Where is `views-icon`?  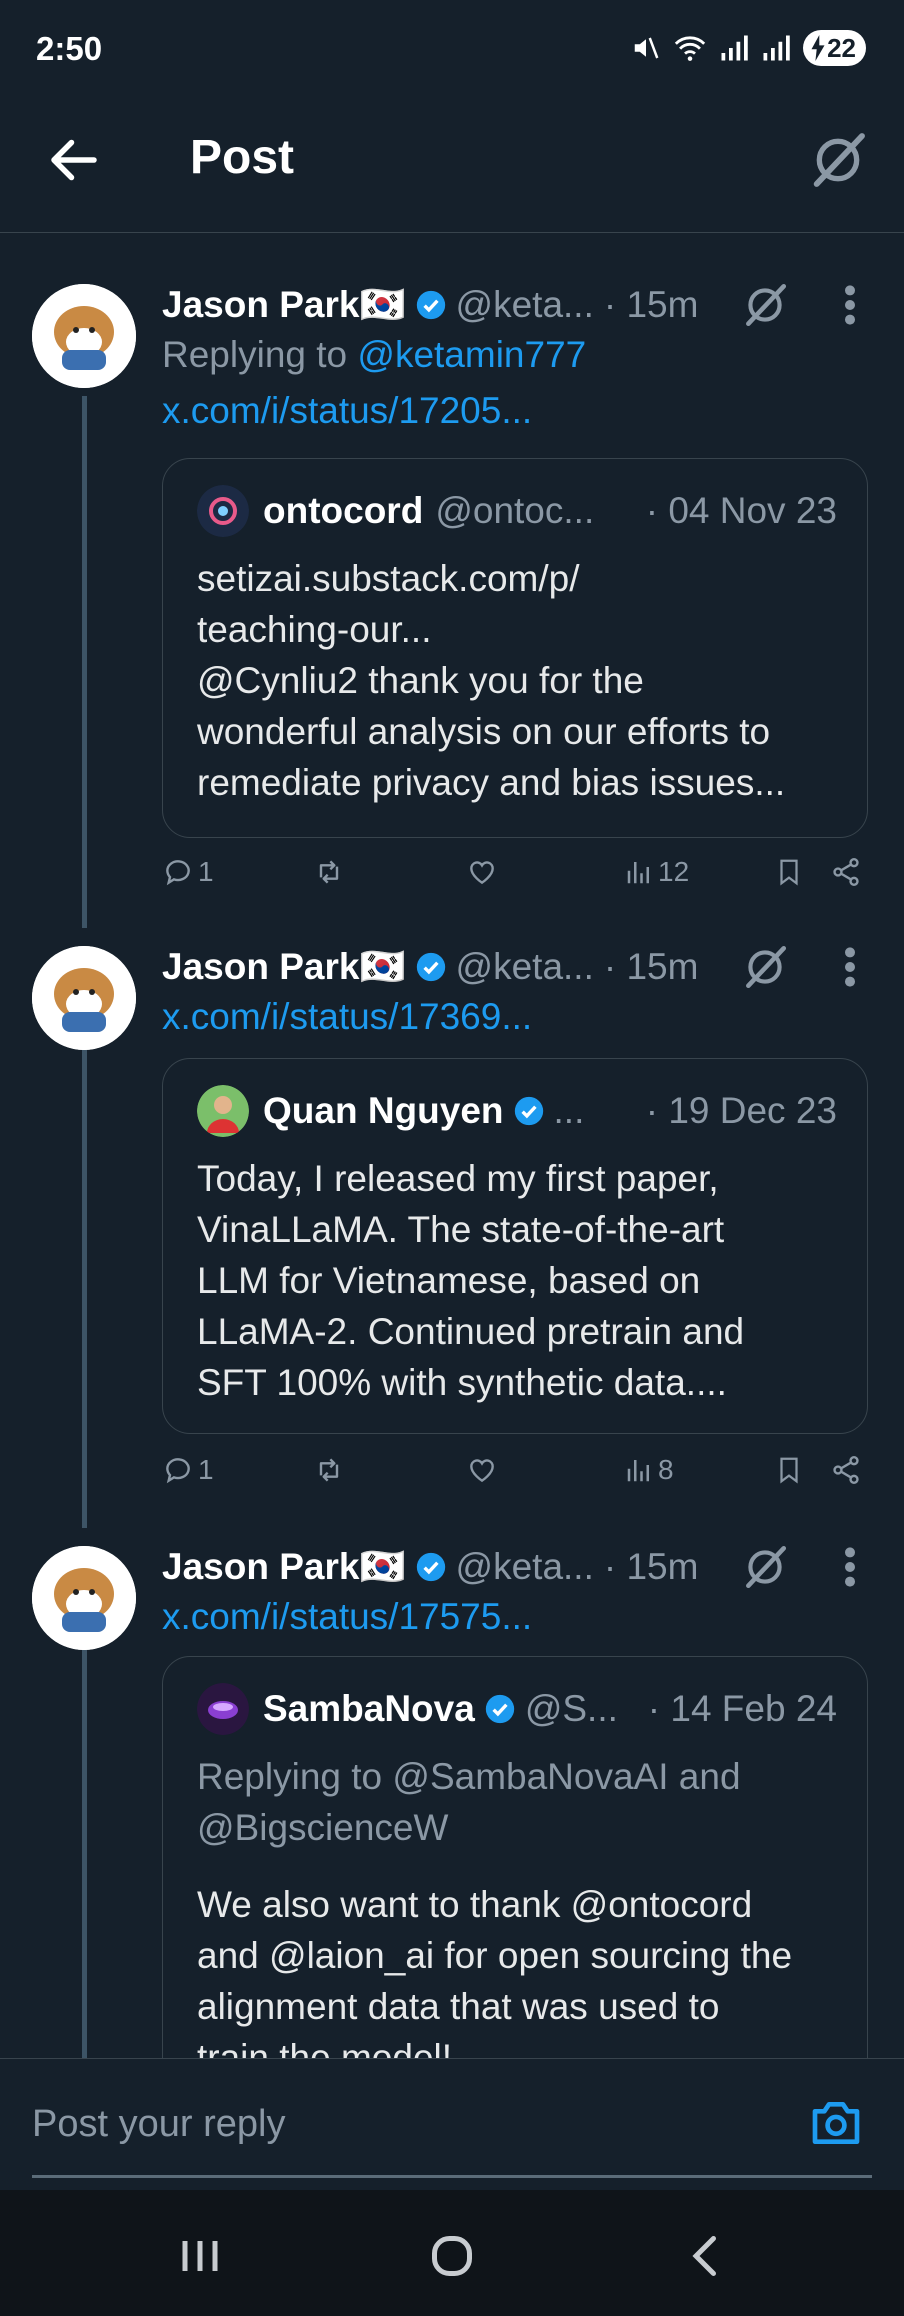
views-icon is located at coordinates (638, 1471).